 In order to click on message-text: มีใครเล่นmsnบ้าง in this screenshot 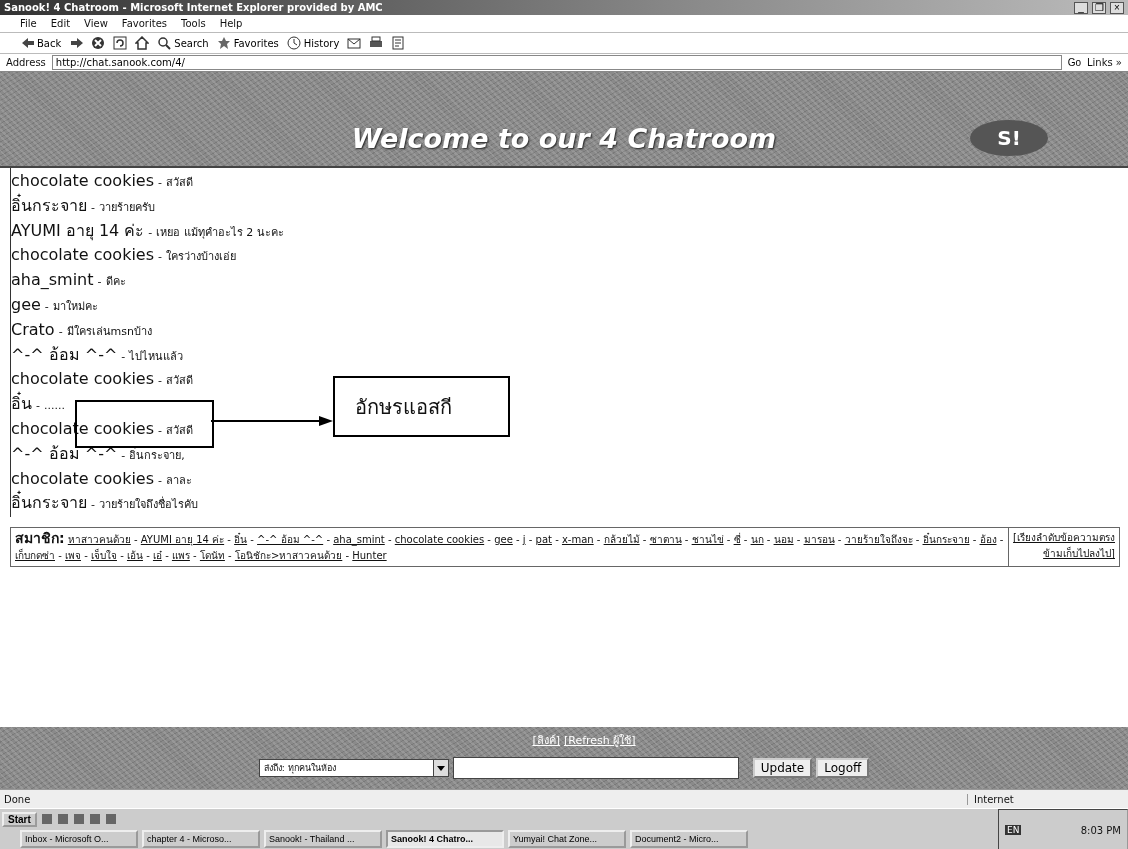, I will do `click(109, 331)`.